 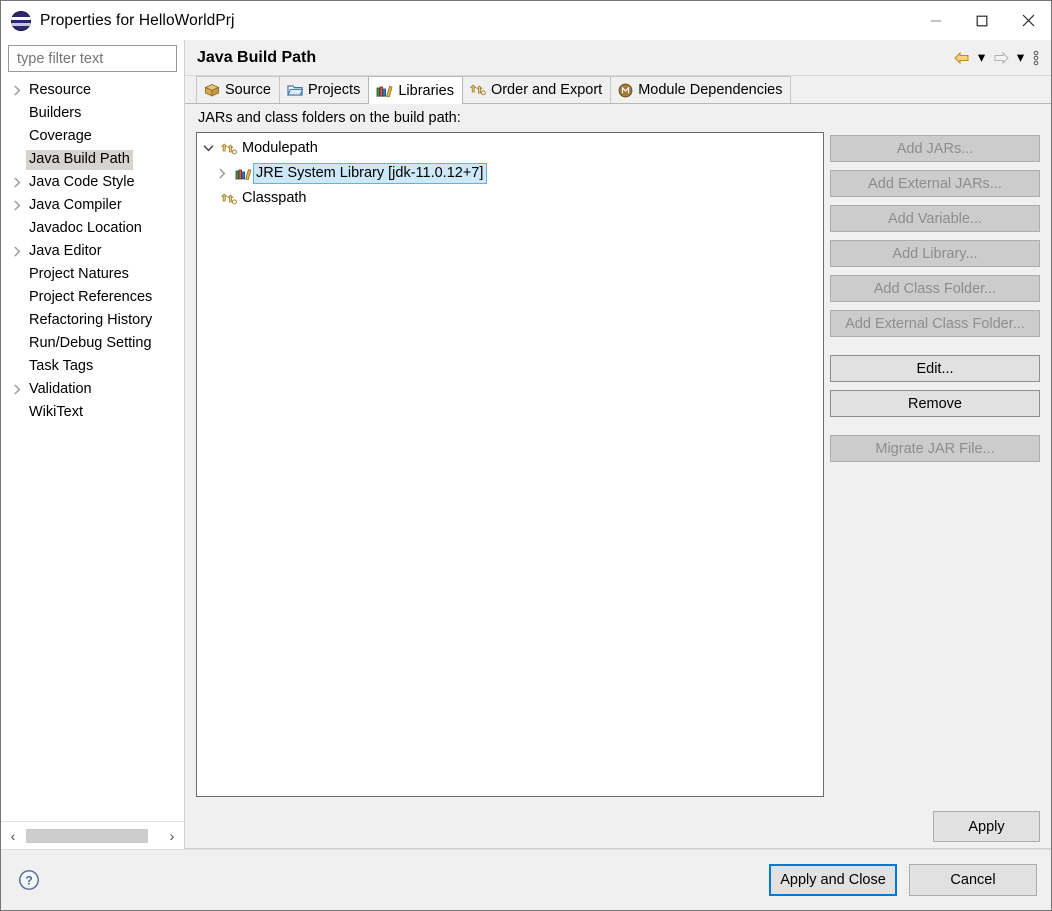 I want to click on scroll-thumb, so click(x=87, y=835).